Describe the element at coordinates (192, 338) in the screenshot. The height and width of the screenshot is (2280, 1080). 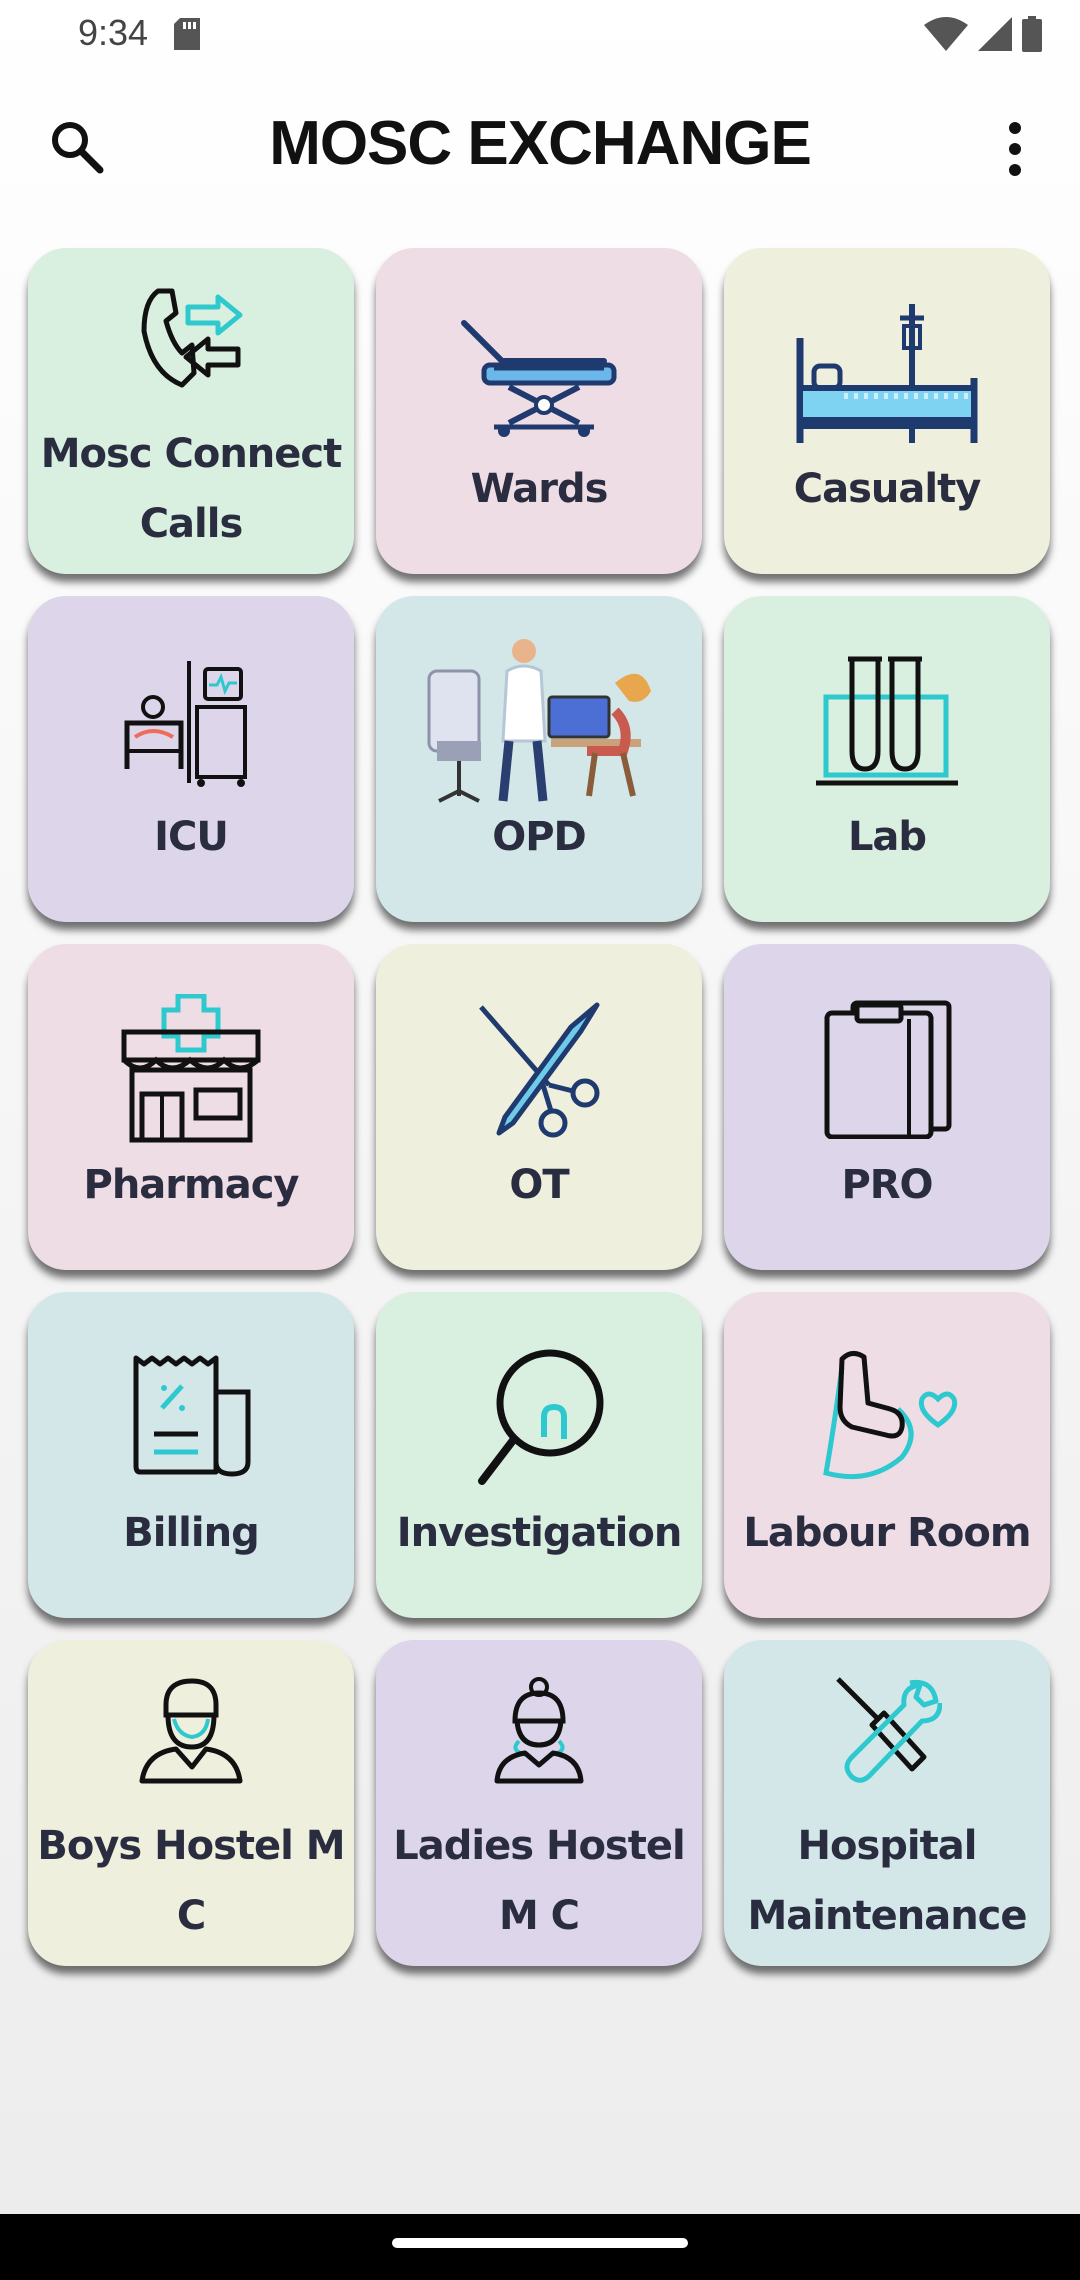
I see `phone-transfer-icon` at that location.